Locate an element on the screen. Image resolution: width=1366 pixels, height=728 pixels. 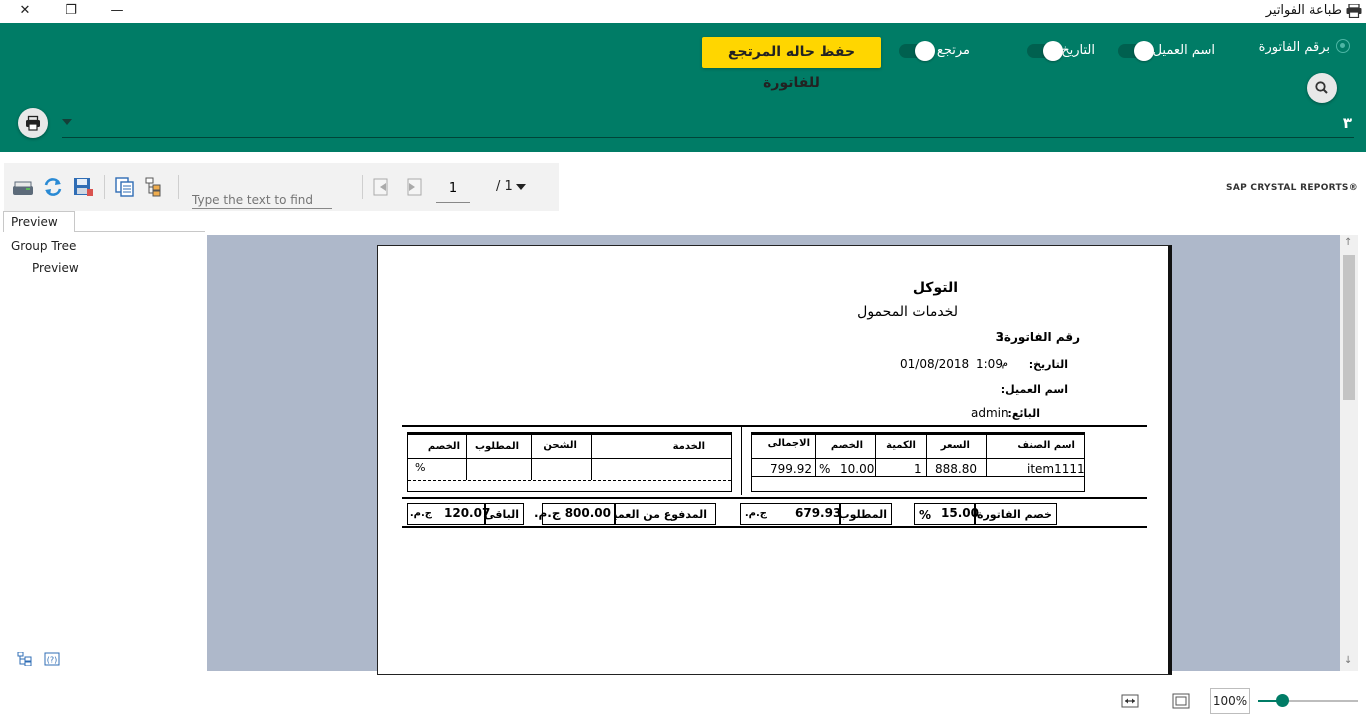
paid-label-box: المدفوع من العميل: is located at coordinates (657, 514).